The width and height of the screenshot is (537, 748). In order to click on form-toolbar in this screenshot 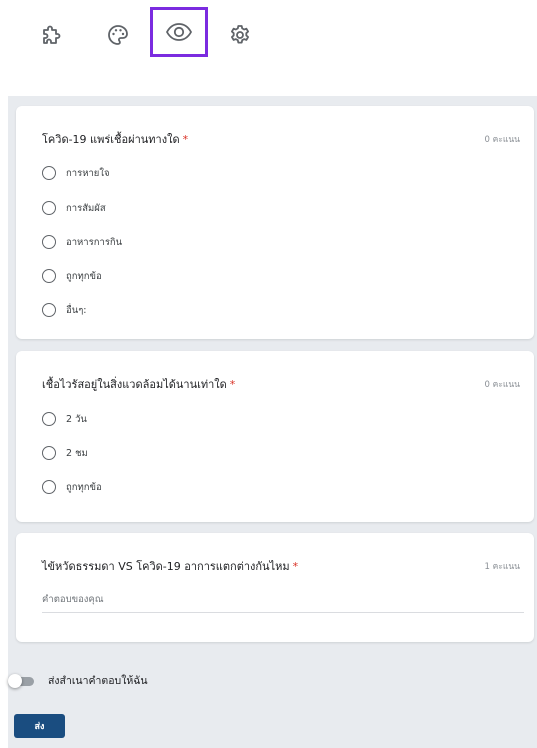, I will do `click(268, 40)`.